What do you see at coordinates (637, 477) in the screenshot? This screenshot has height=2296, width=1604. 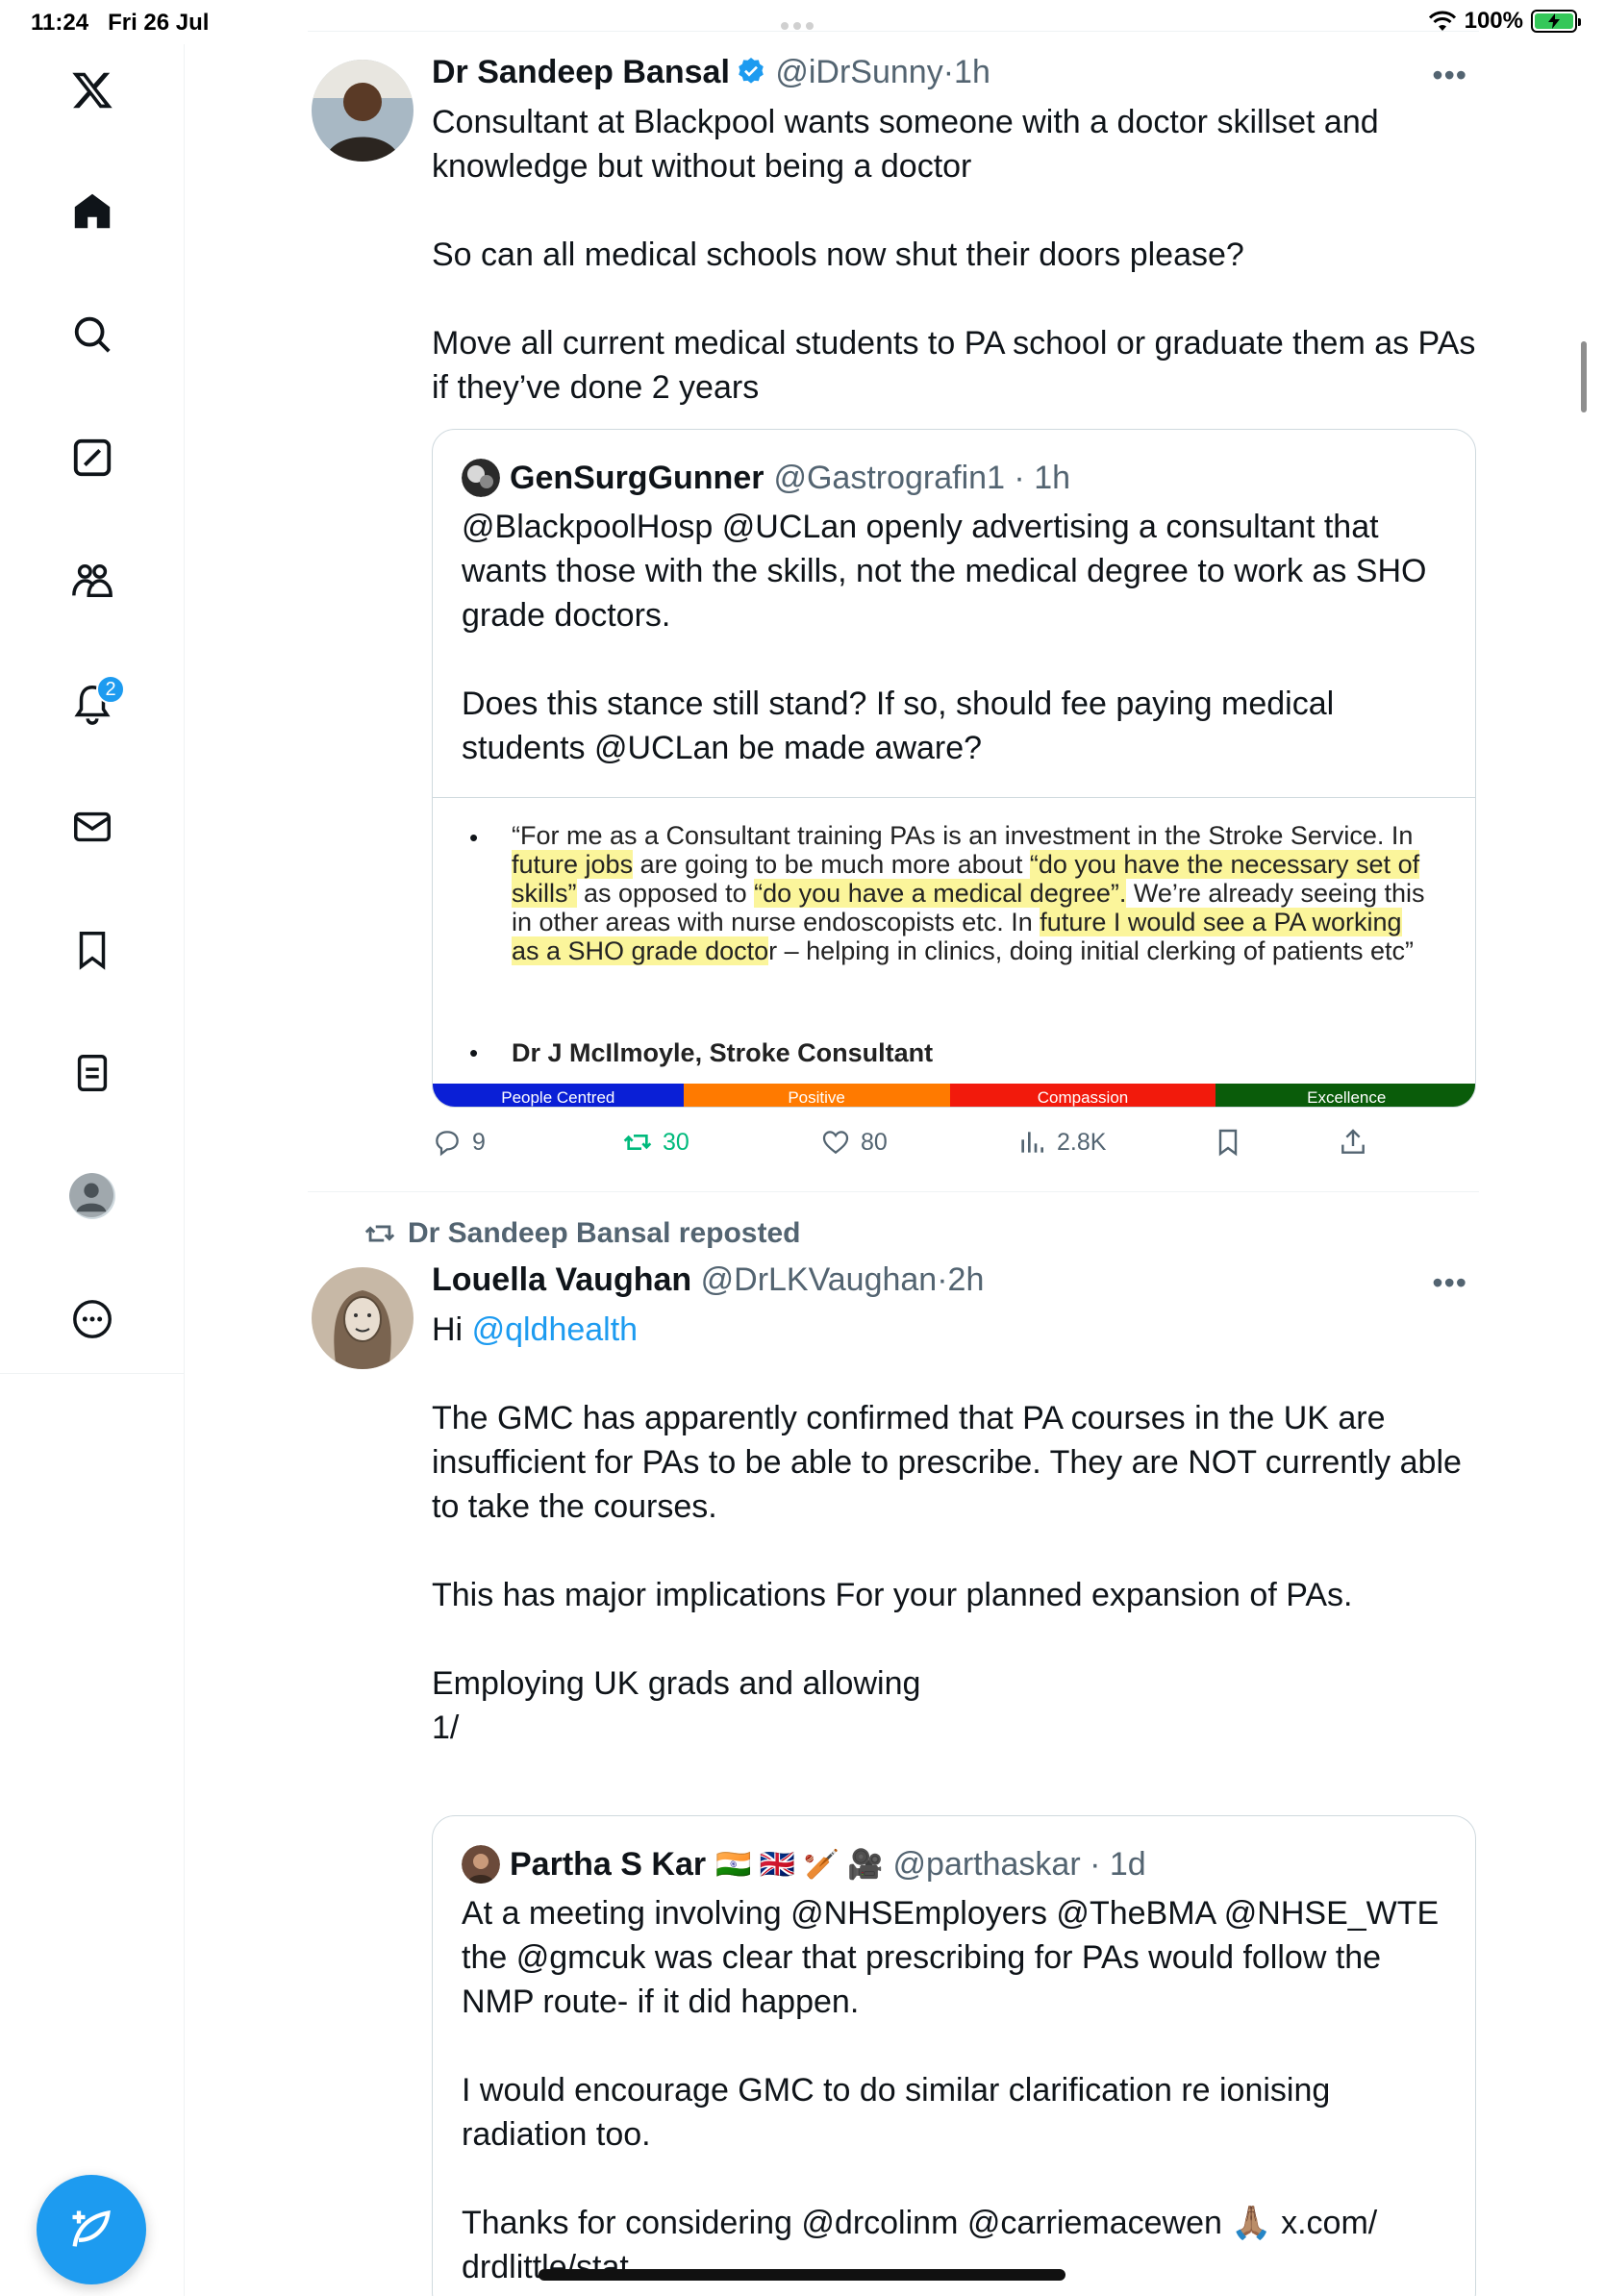 I see `quoted-author-name: GenSurgGunner` at bounding box center [637, 477].